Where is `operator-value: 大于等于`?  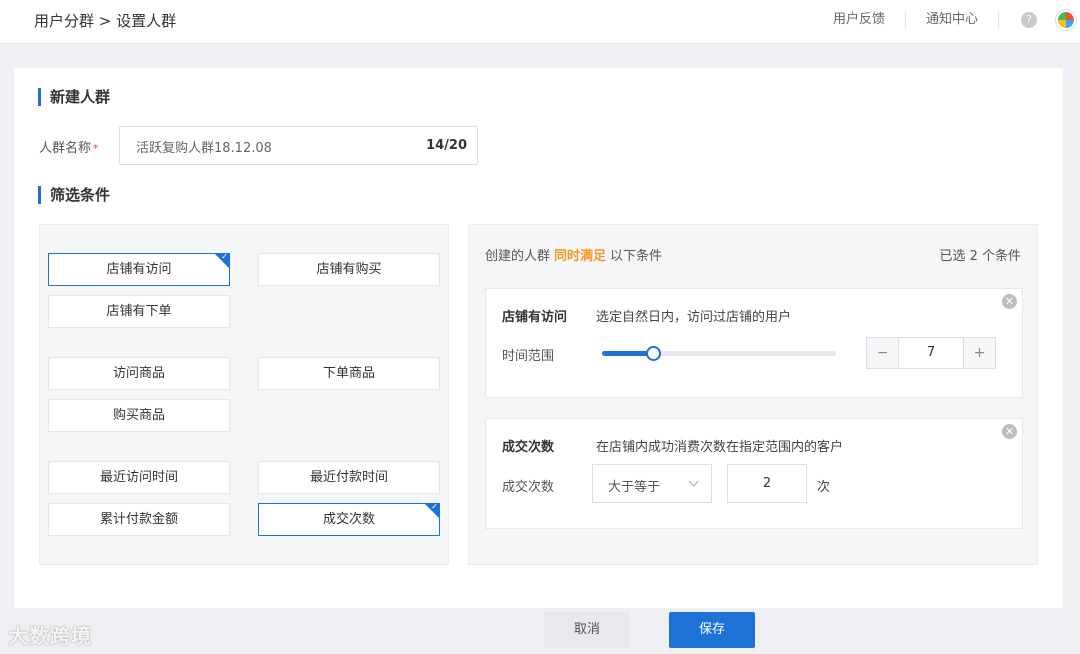
operator-value: 大于等于 is located at coordinates (634, 487).